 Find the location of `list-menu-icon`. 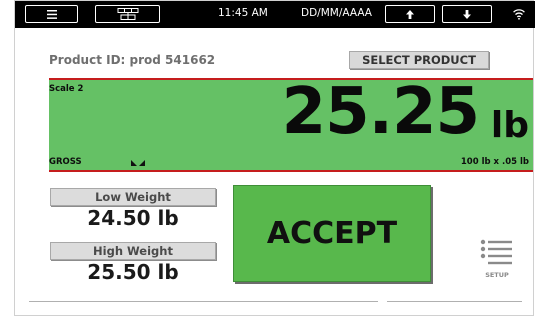

list-menu-icon is located at coordinates (496, 252).